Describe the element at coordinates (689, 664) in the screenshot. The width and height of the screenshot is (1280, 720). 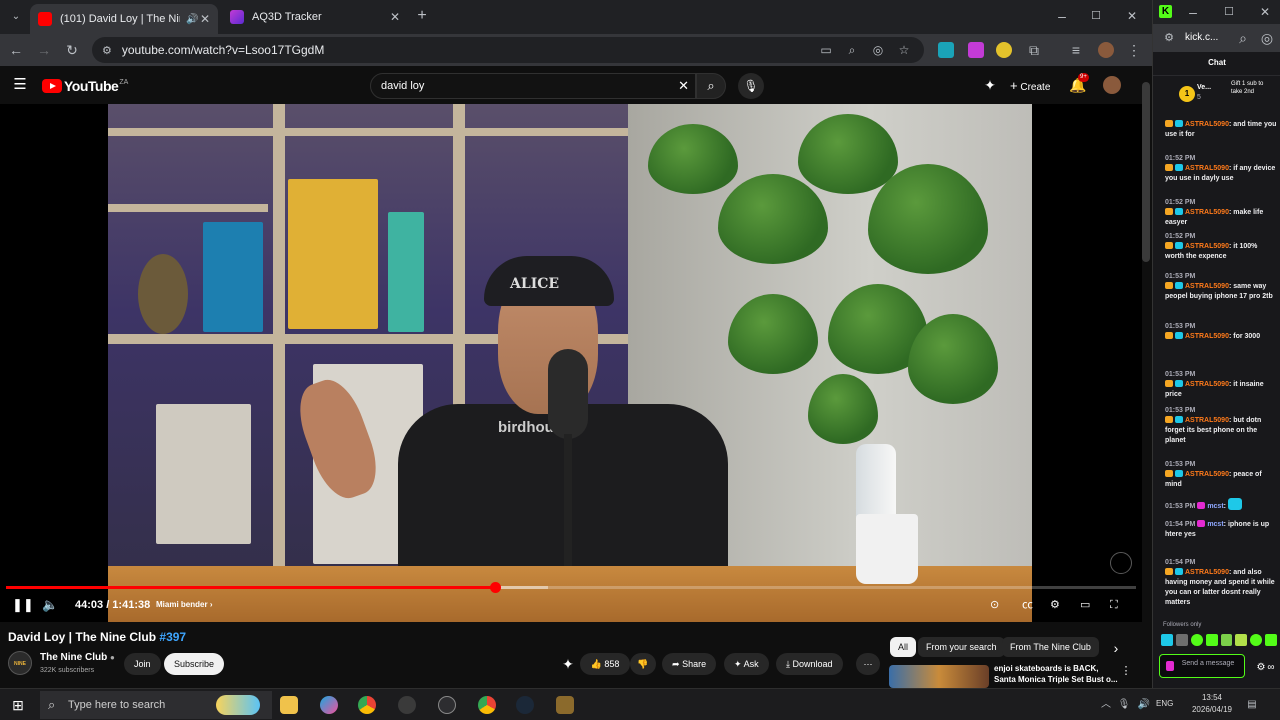
I see `share-button: ➦ Share` at that location.